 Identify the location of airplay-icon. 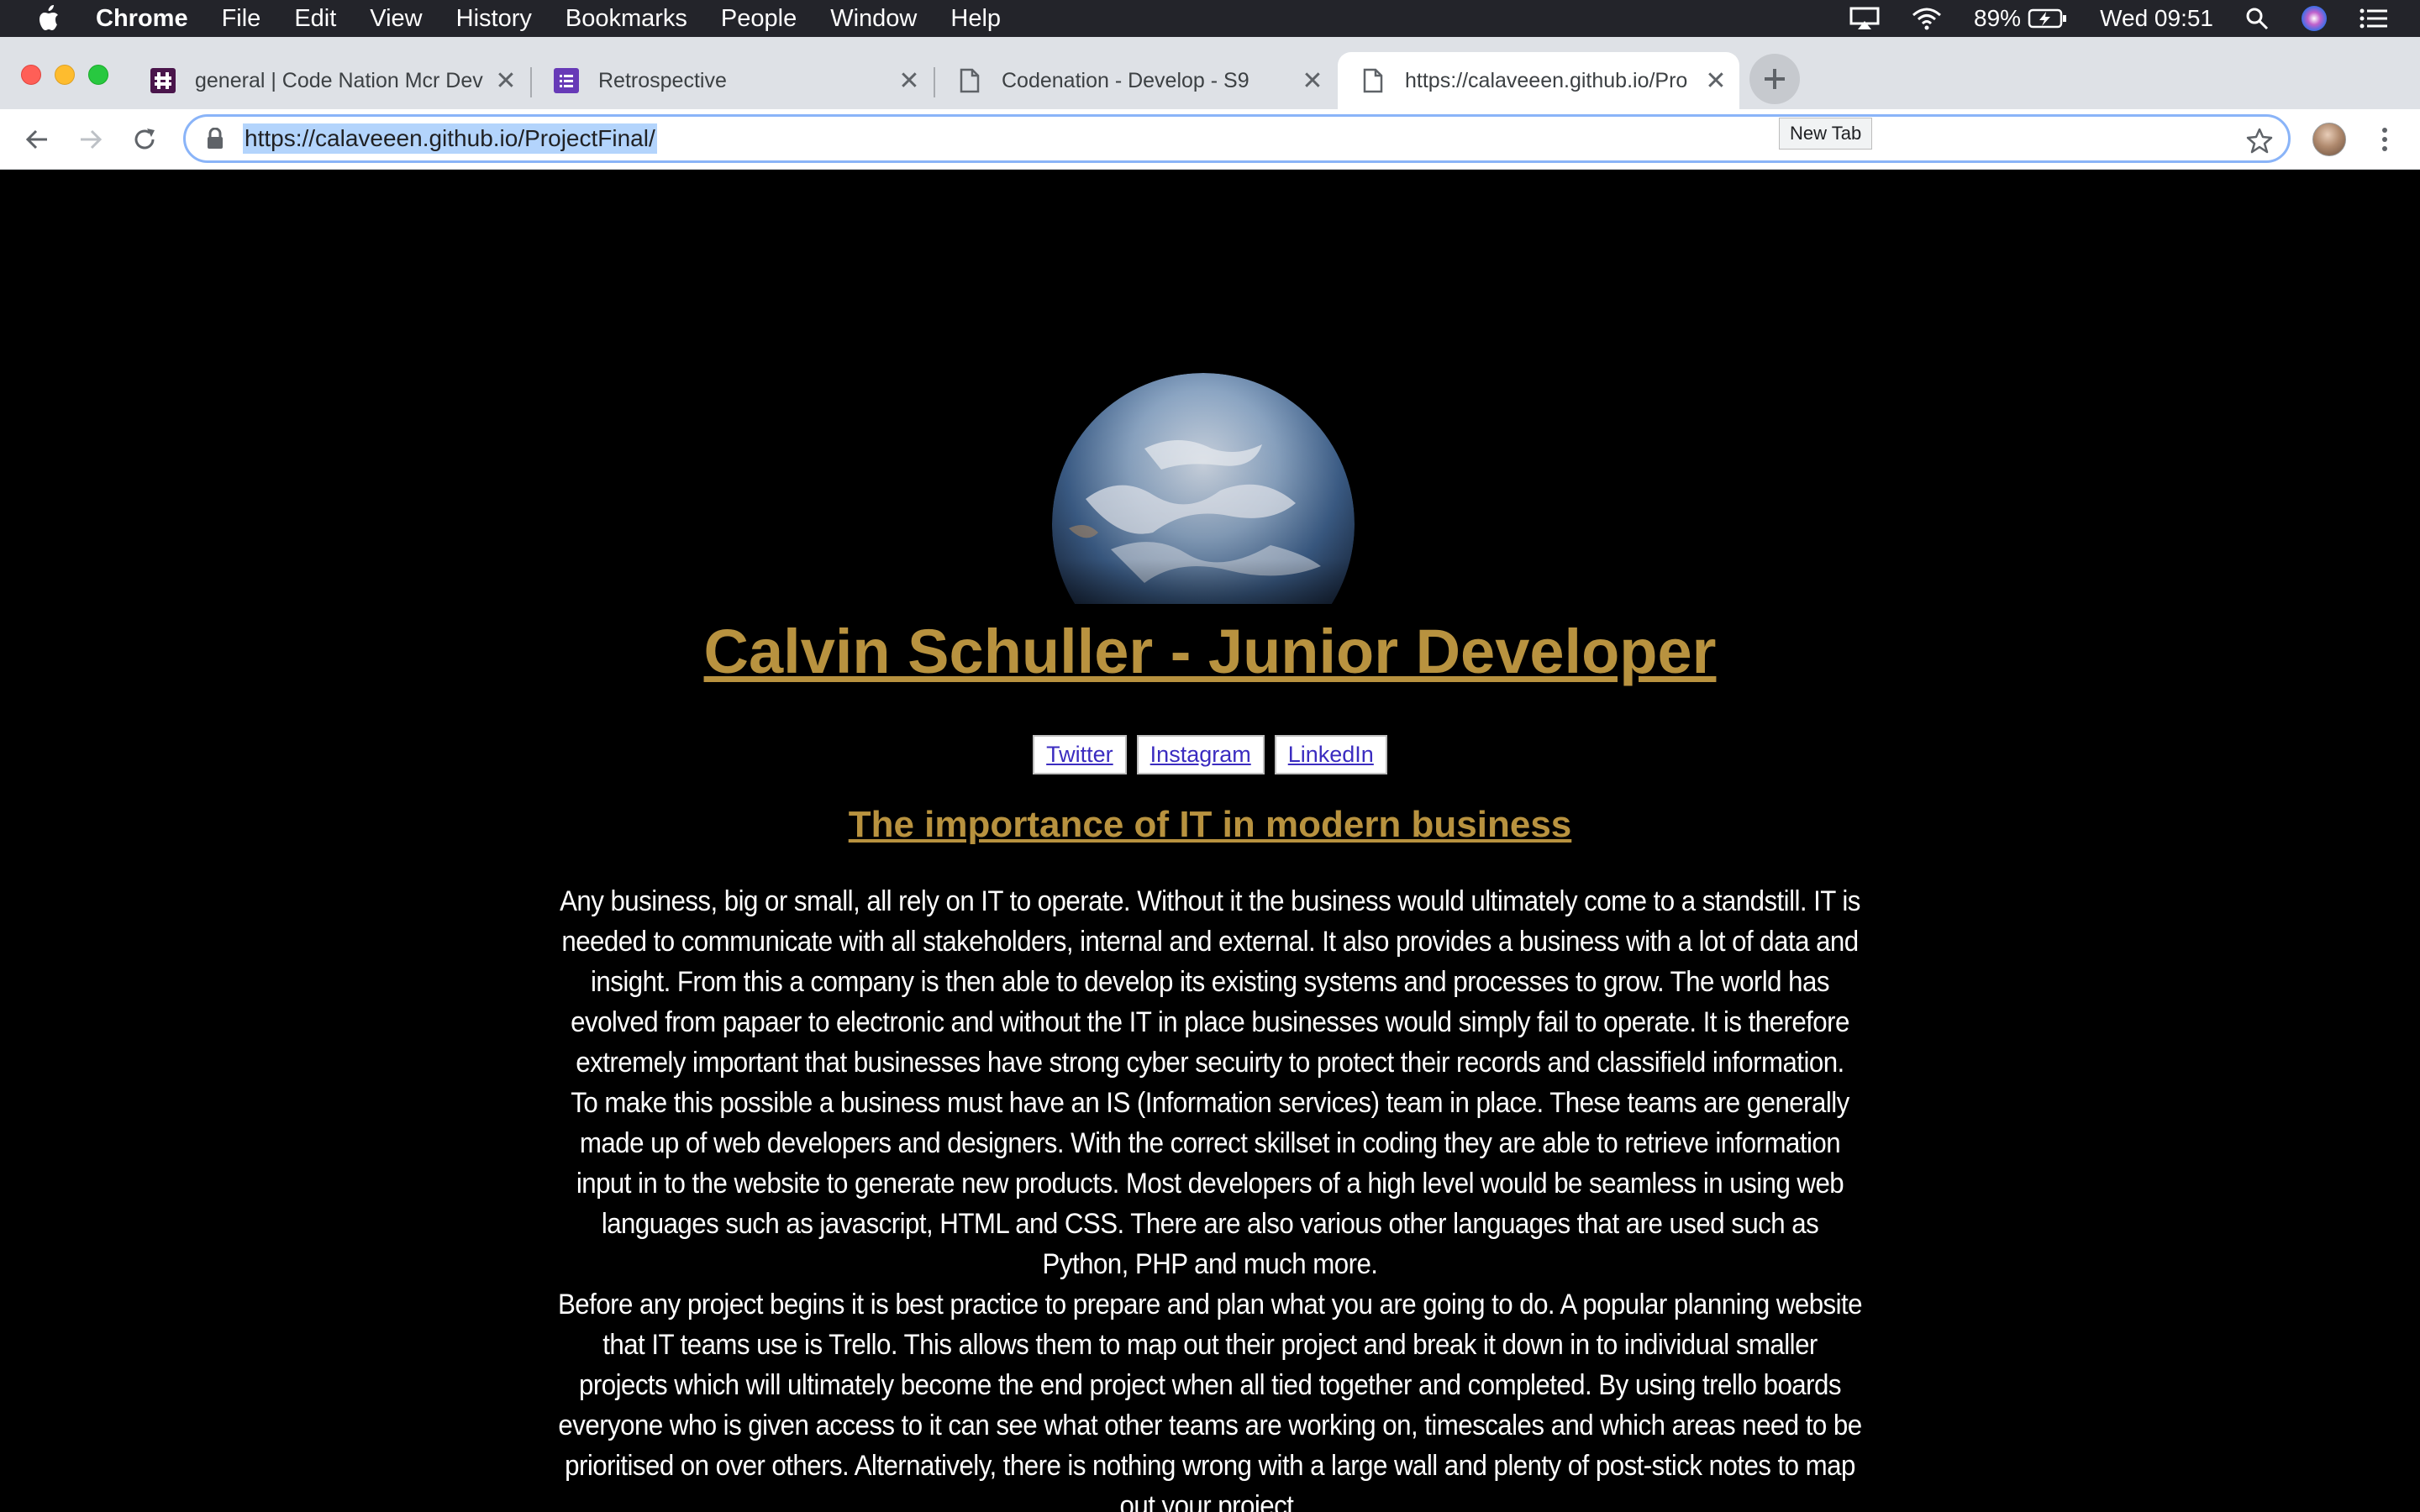
(1864, 18).